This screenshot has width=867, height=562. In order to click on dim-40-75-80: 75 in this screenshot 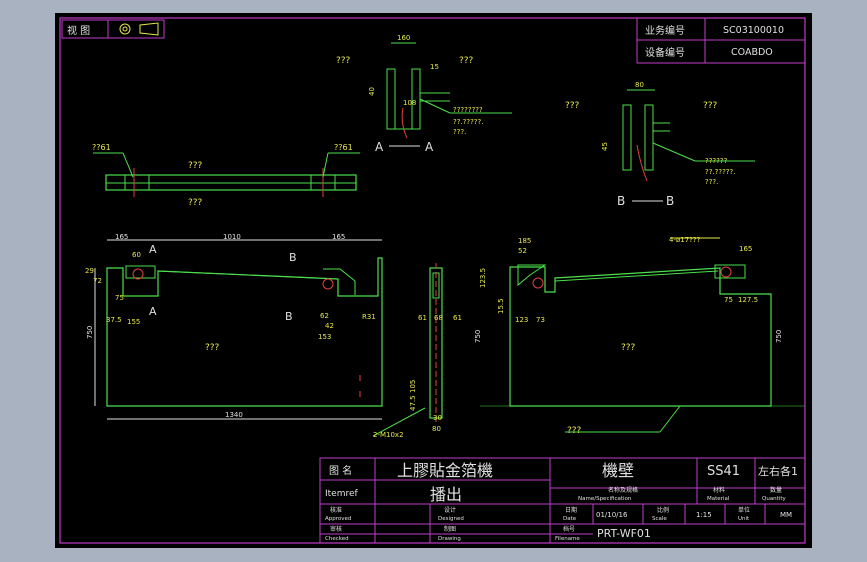, I will do `click(119, 298)`.